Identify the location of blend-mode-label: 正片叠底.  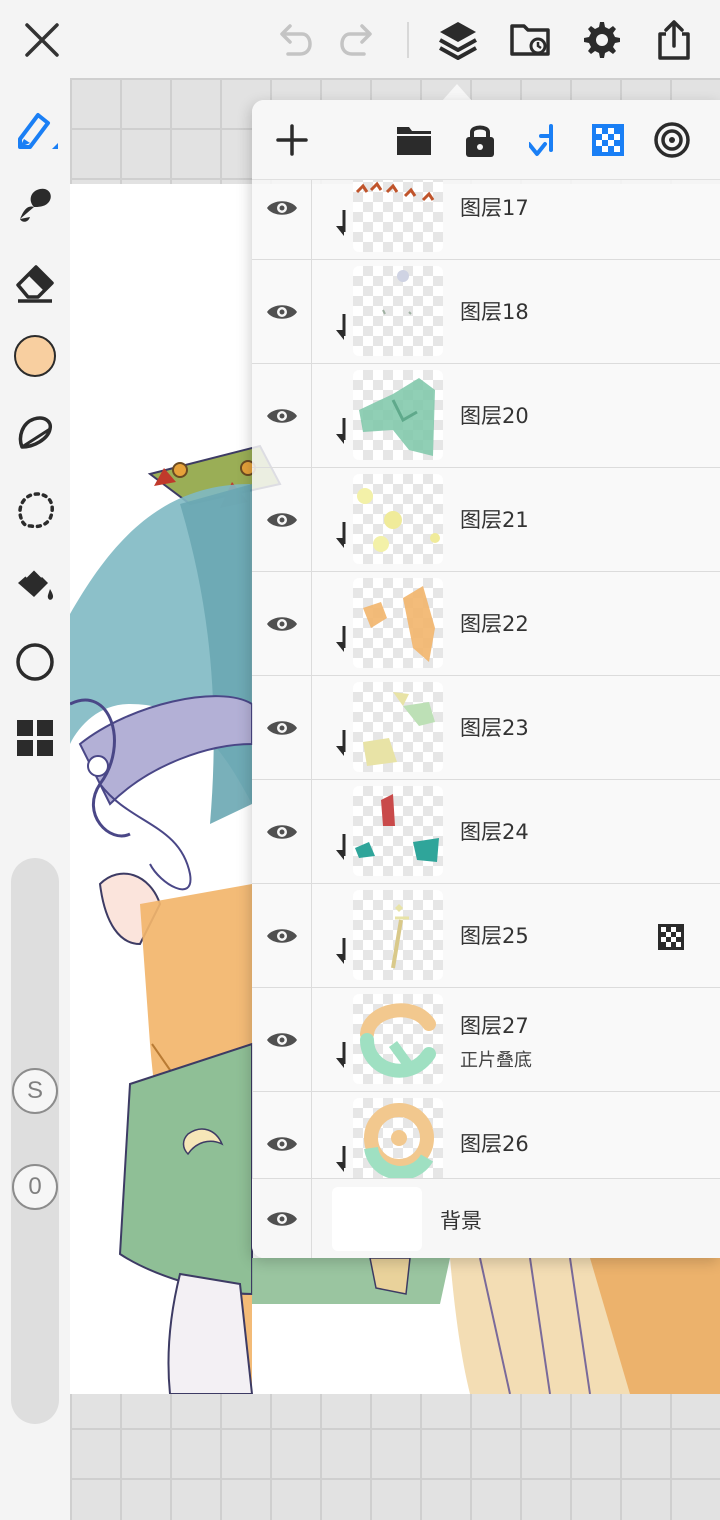
(496, 1060).